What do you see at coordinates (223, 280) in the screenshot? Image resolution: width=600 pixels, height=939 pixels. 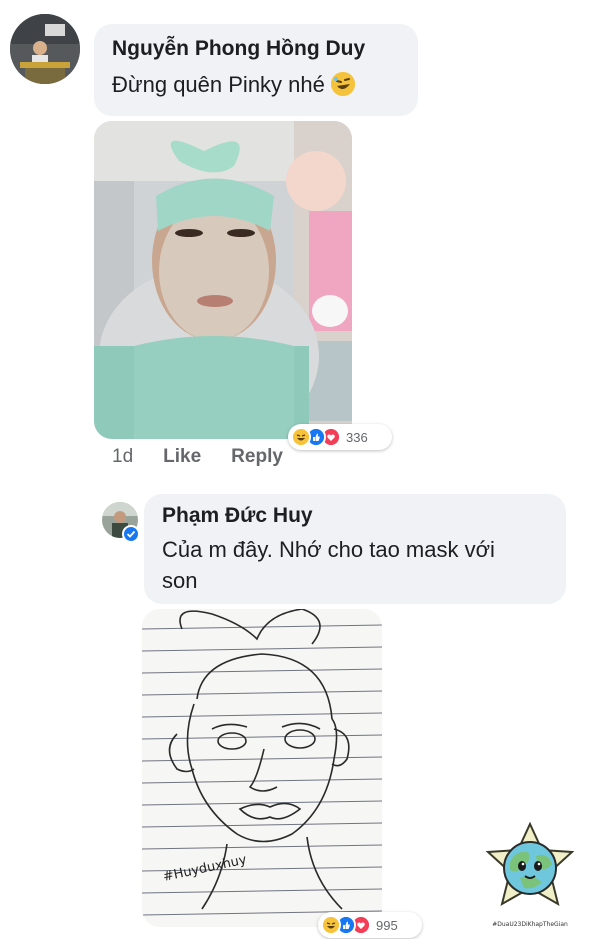 I see `comment-photo-face-mask` at bounding box center [223, 280].